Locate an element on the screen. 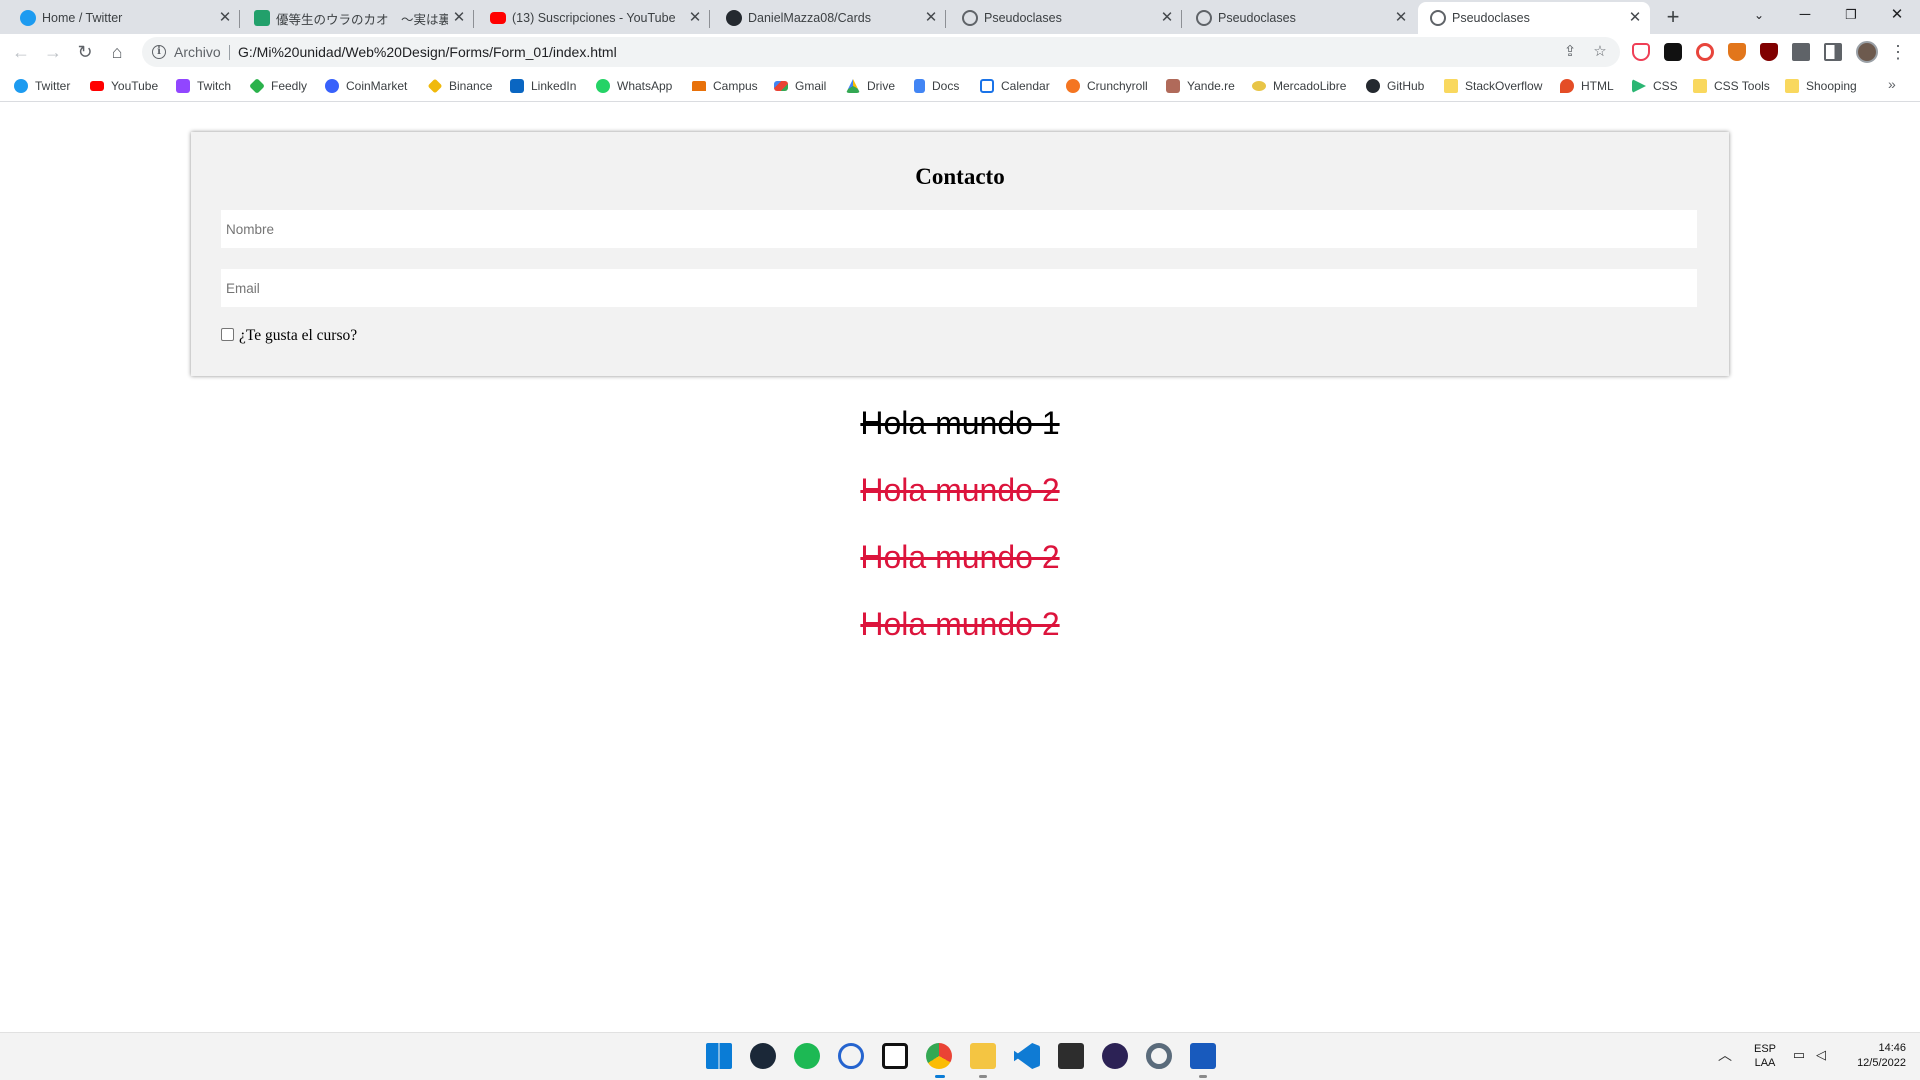  bookmark-yandere: Yande.re is located at coordinates (1200, 86).